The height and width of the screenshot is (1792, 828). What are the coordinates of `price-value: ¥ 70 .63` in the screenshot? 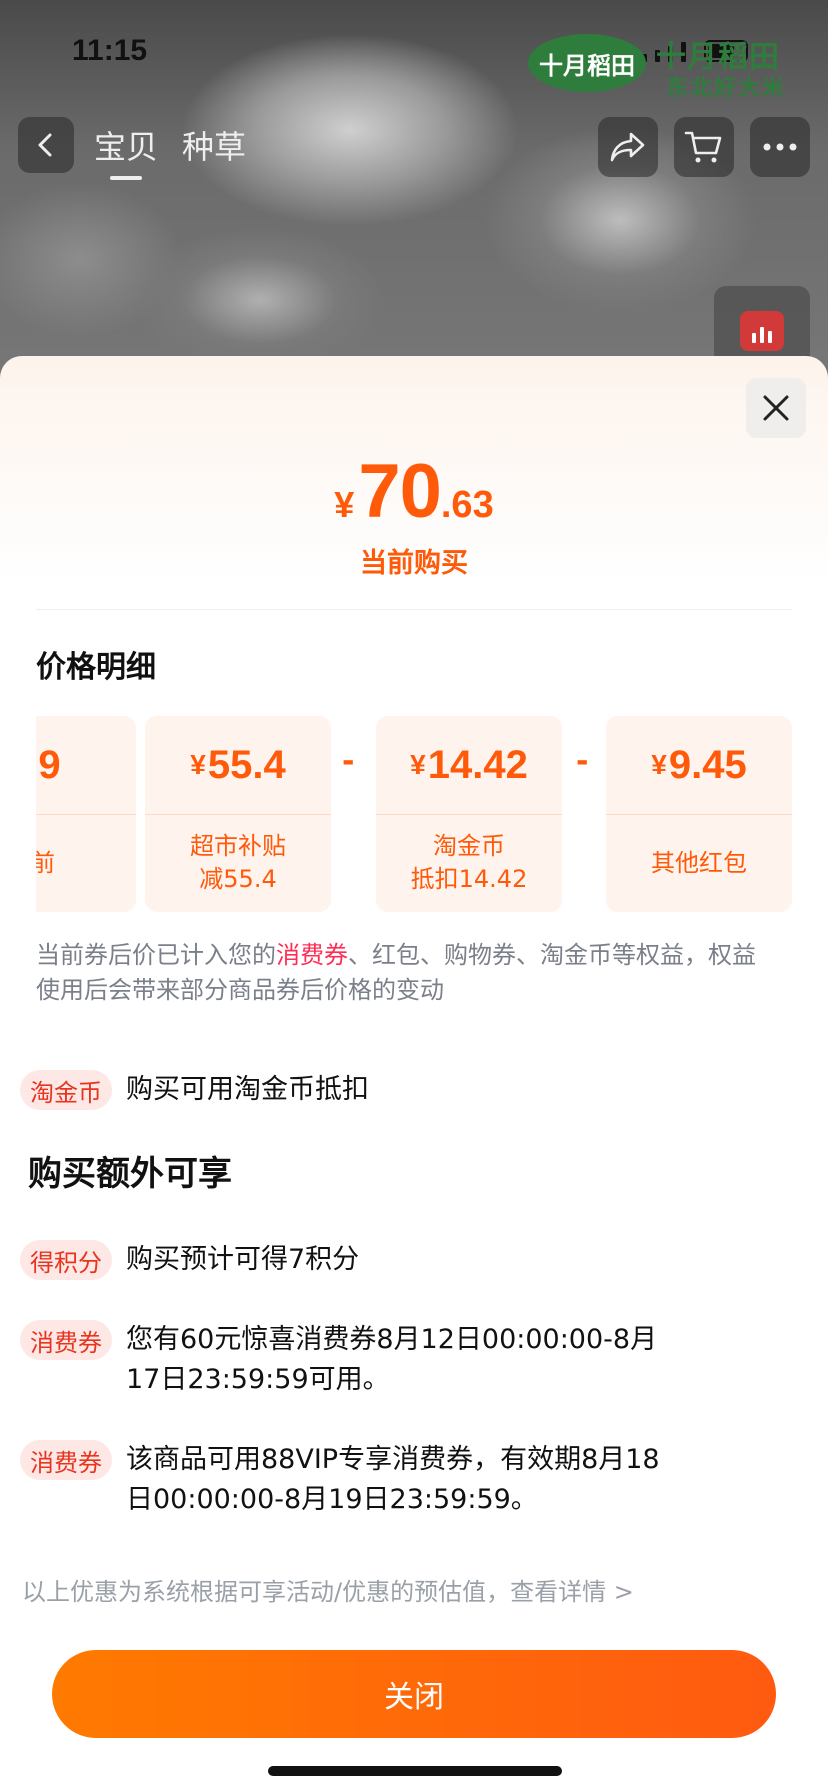 It's located at (413, 491).